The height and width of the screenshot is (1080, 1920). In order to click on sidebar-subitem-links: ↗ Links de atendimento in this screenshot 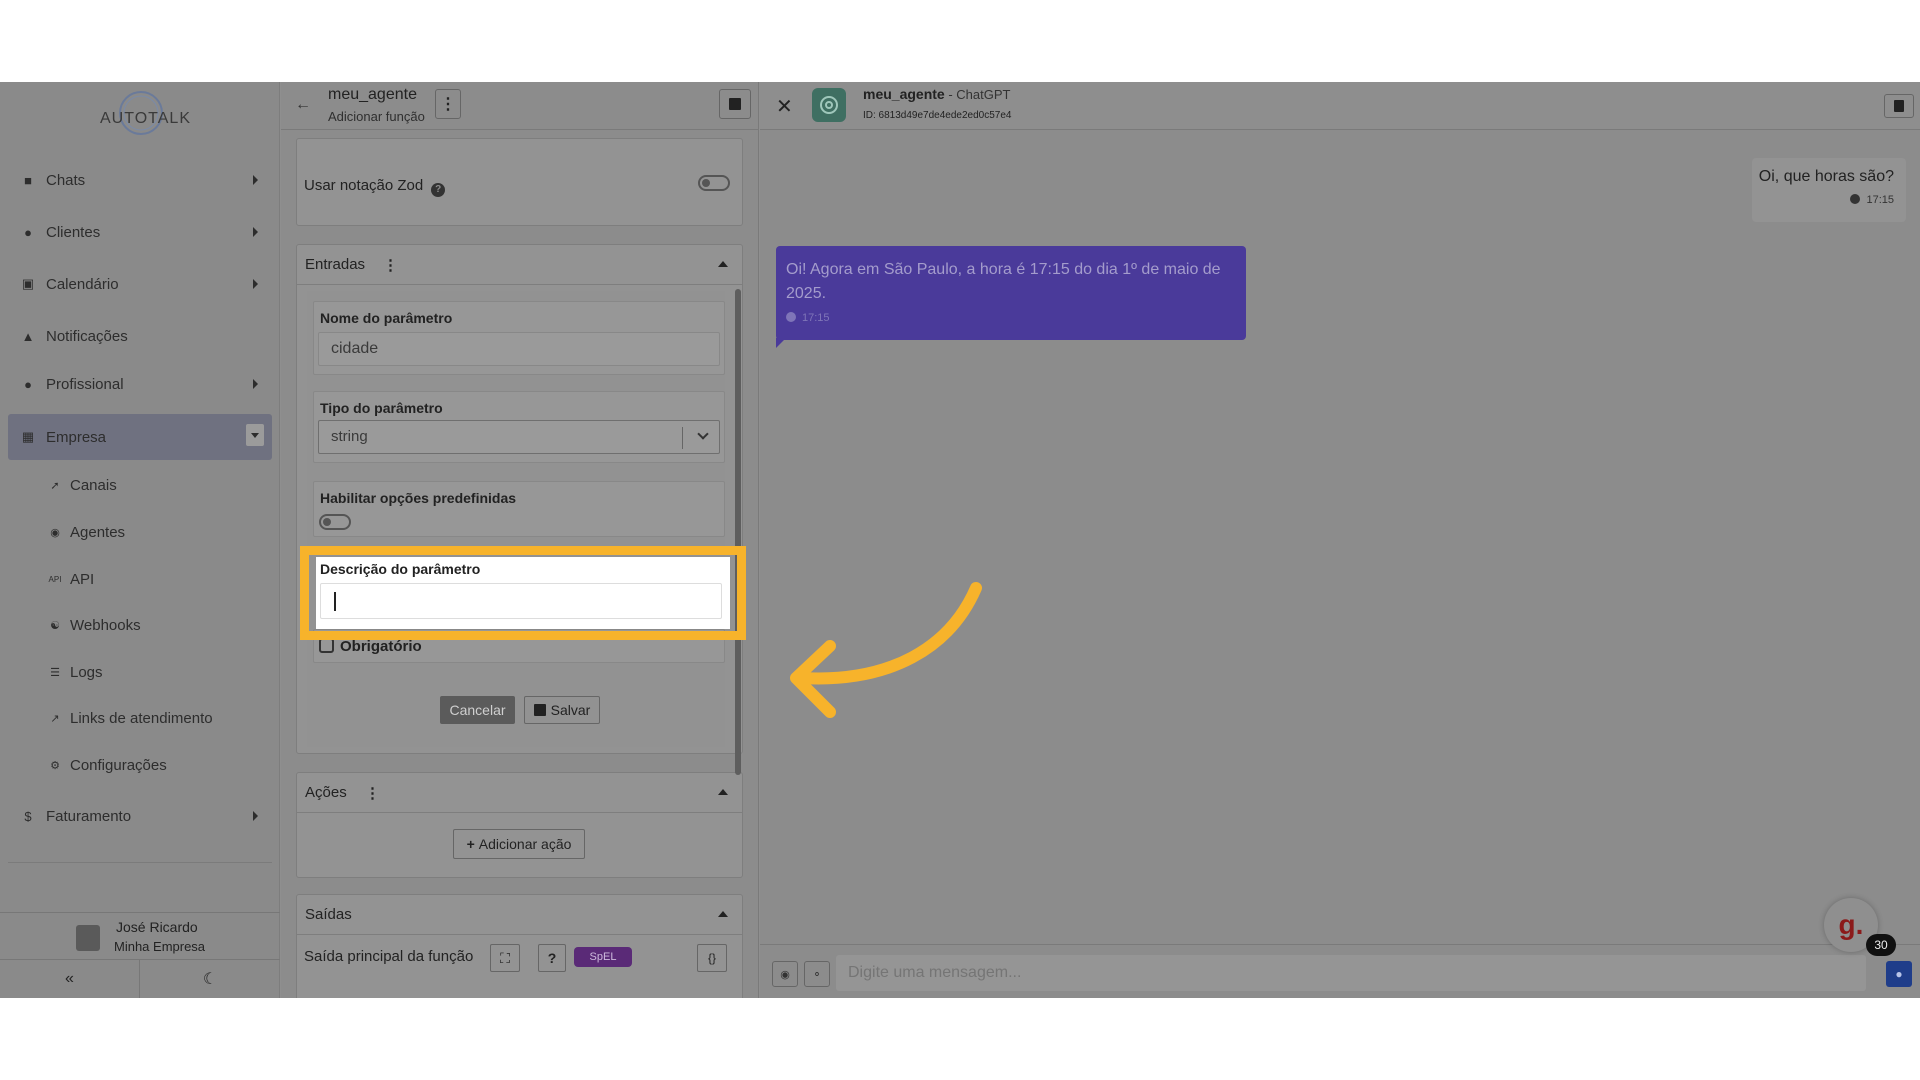, I will do `click(130, 718)`.